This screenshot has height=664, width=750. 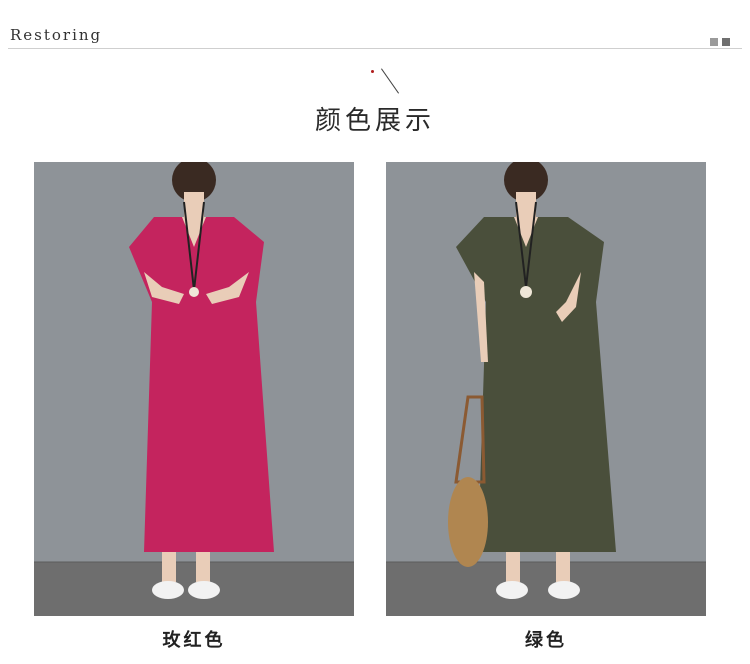 I want to click on decorative-line, so click(x=390, y=81).